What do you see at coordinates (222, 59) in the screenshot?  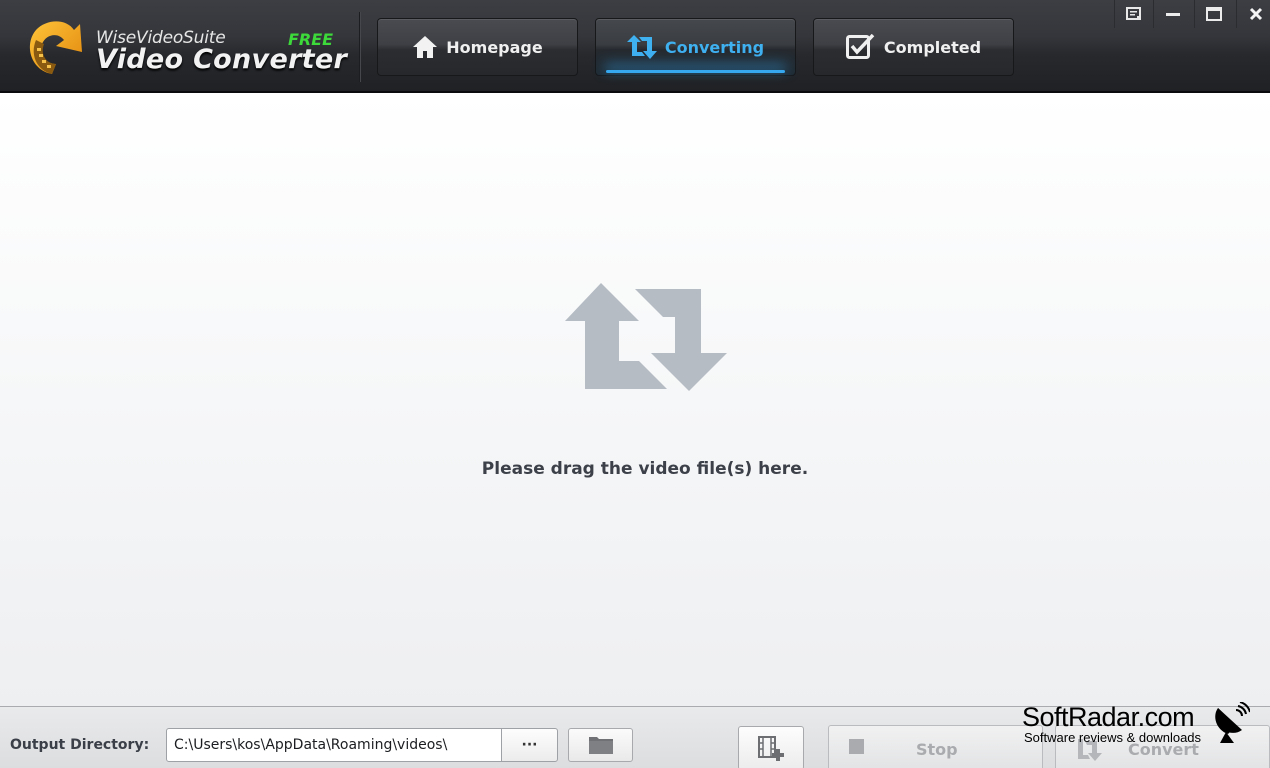 I see `app-title: Video Converter` at bounding box center [222, 59].